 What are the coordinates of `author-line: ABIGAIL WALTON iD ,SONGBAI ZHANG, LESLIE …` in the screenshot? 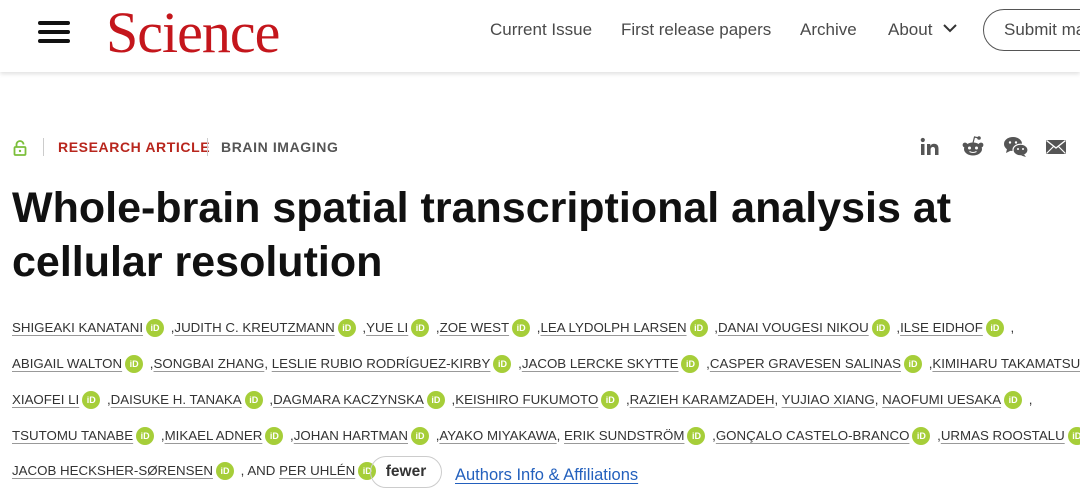 It's located at (546, 364).